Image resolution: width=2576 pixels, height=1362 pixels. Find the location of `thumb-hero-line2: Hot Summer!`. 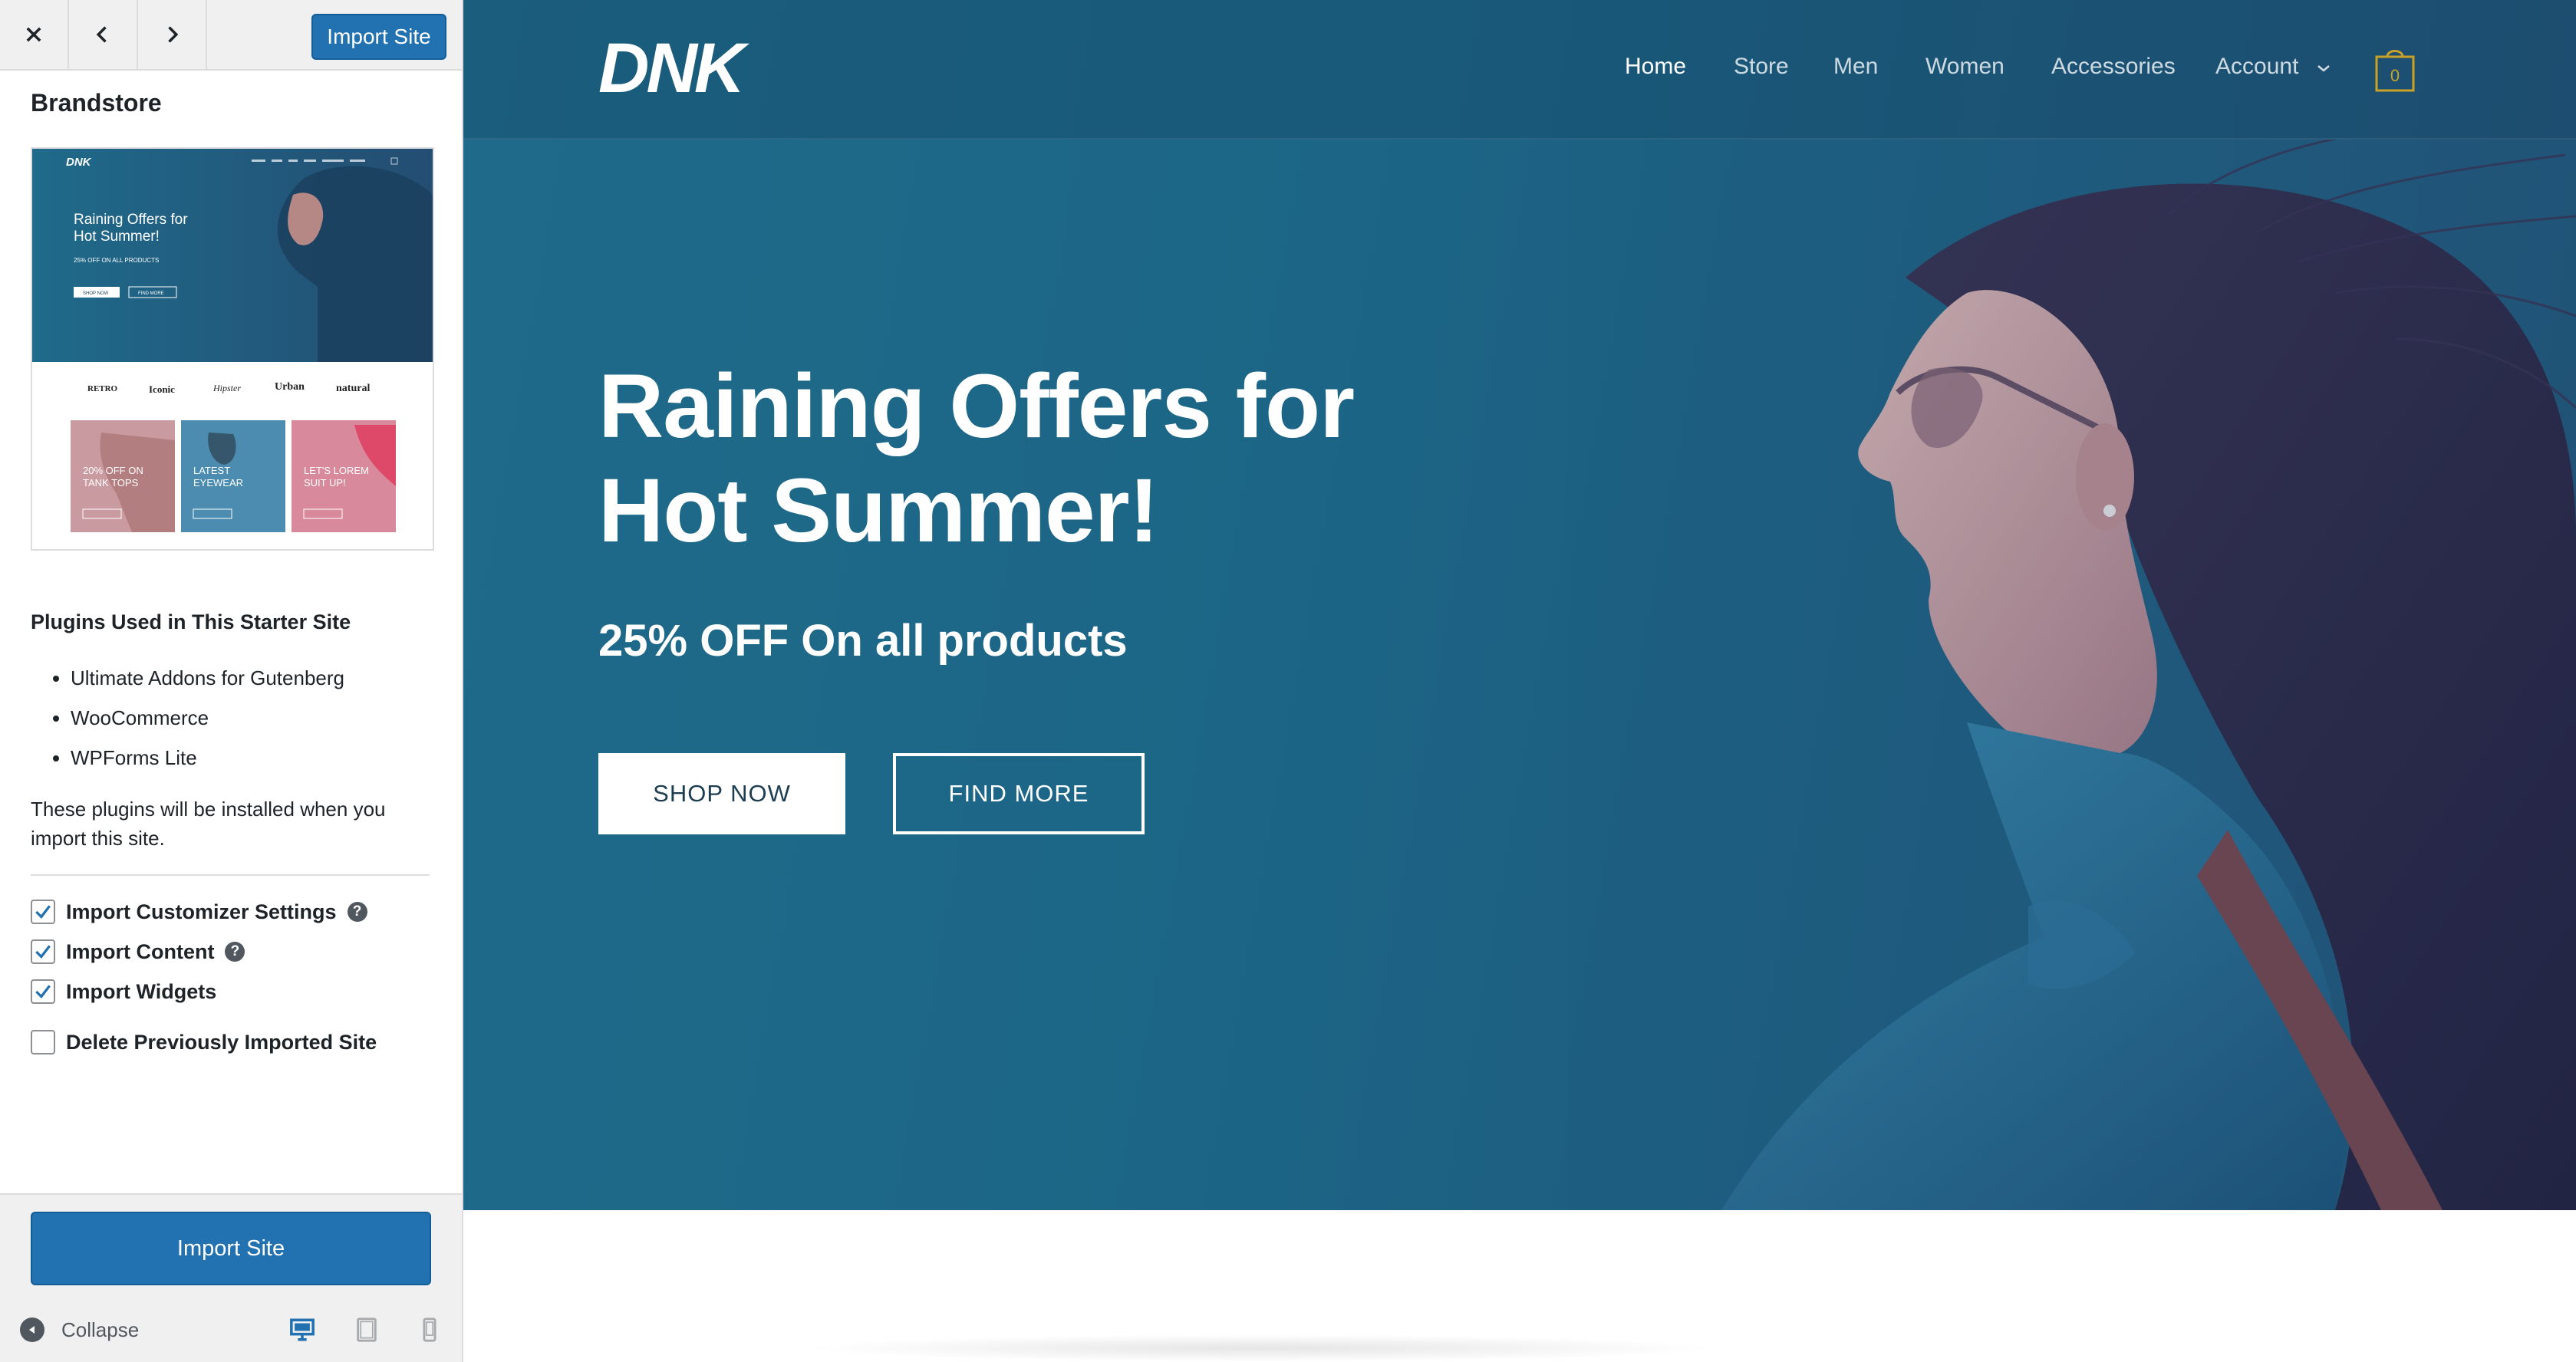

thumb-hero-line2: Hot Summer! is located at coordinates (117, 237).